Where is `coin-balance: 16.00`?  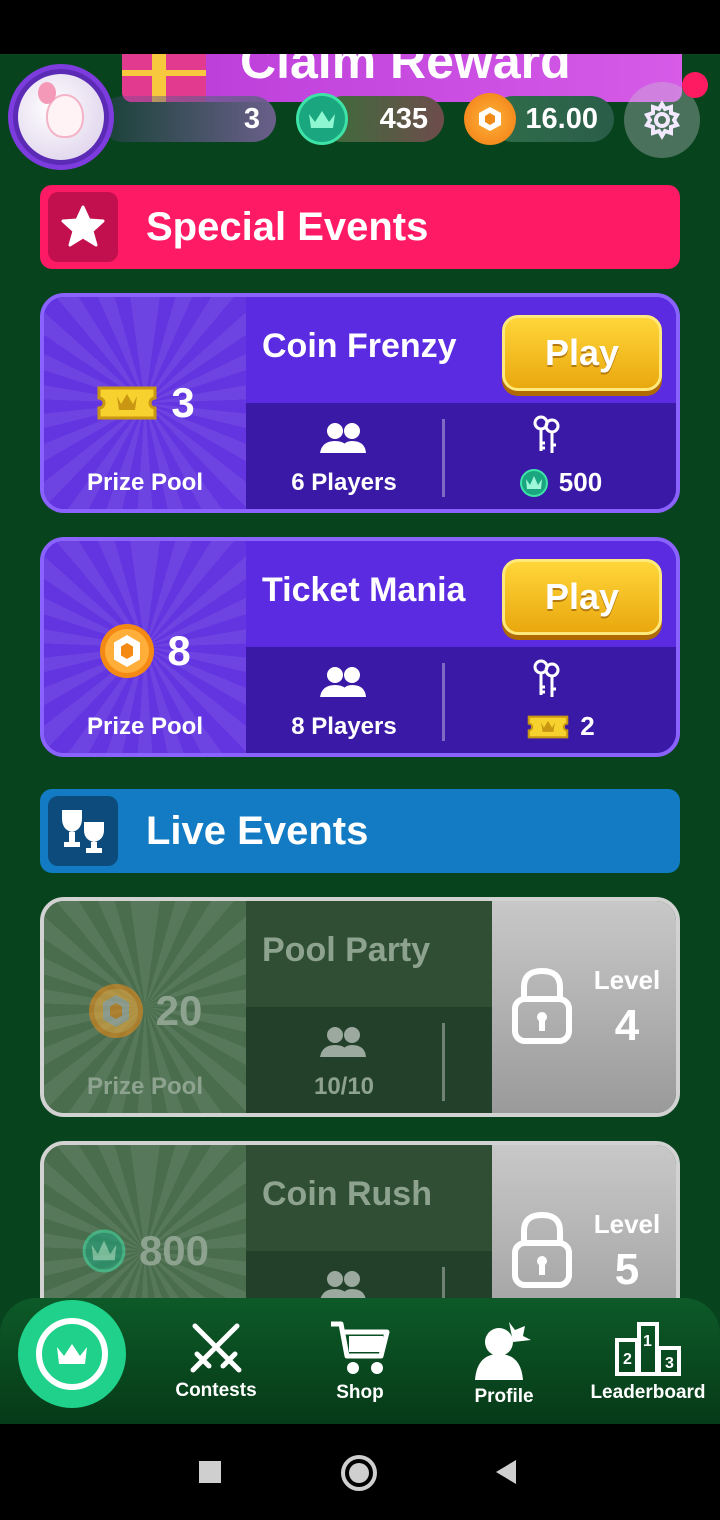
coin-balance: 16.00 is located at coordinates (561, 118).